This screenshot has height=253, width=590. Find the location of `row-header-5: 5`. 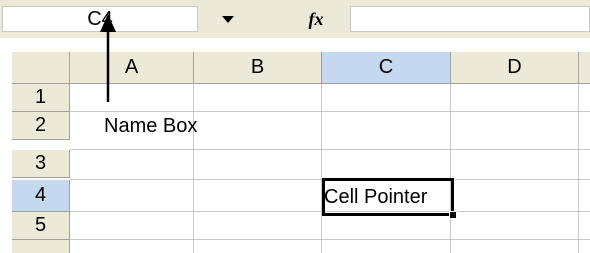

row-header-5: 5 is located at coordinates (41, 226).